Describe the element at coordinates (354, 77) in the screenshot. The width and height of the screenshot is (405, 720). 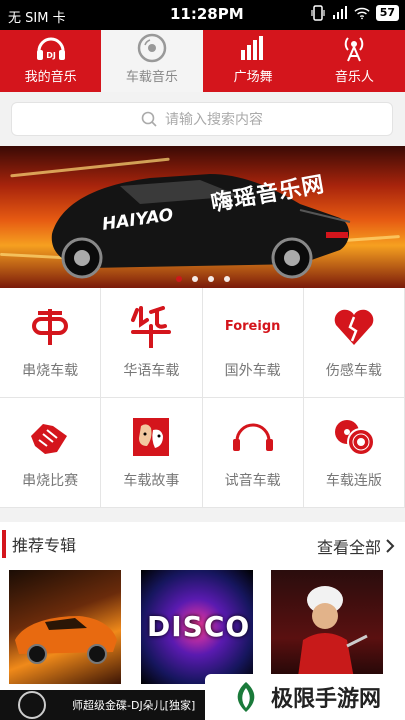
I see `tab-label: 音乐人` at that location.